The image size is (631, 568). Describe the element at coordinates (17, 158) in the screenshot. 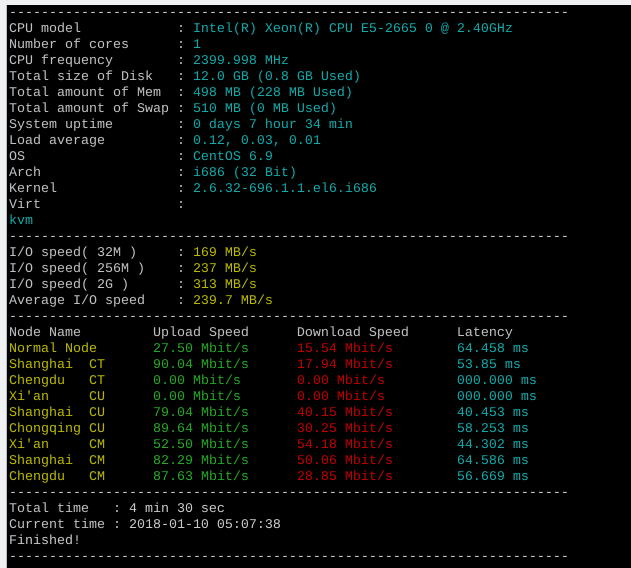

I see `info-label: OS` at that location.